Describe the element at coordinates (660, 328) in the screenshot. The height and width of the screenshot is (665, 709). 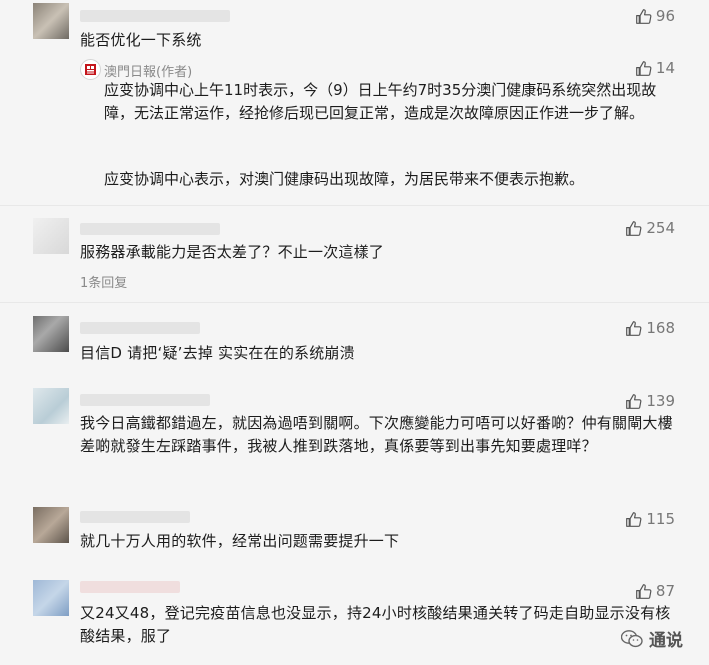
I see `like-count: 168` at that location.